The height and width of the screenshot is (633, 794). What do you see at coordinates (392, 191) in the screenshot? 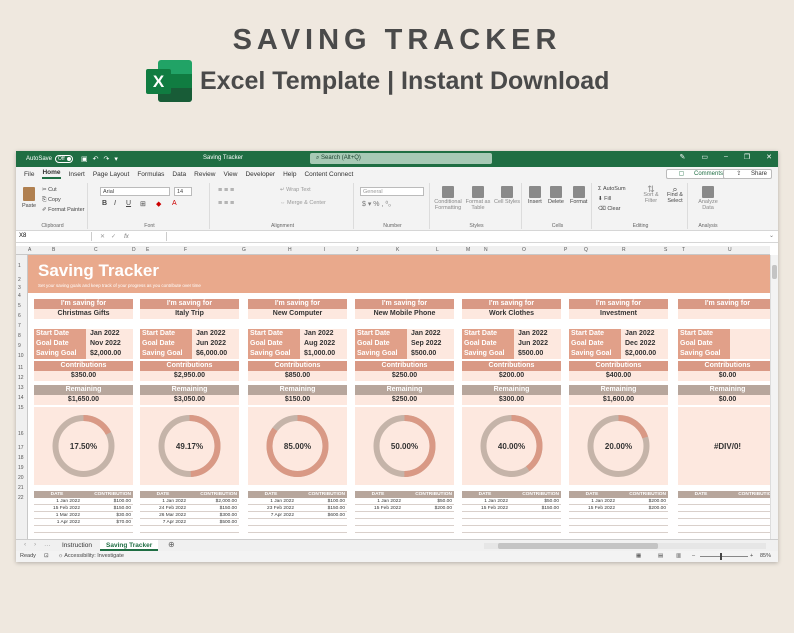
I see `number-format-select: General` at bounding box center [392, 191].